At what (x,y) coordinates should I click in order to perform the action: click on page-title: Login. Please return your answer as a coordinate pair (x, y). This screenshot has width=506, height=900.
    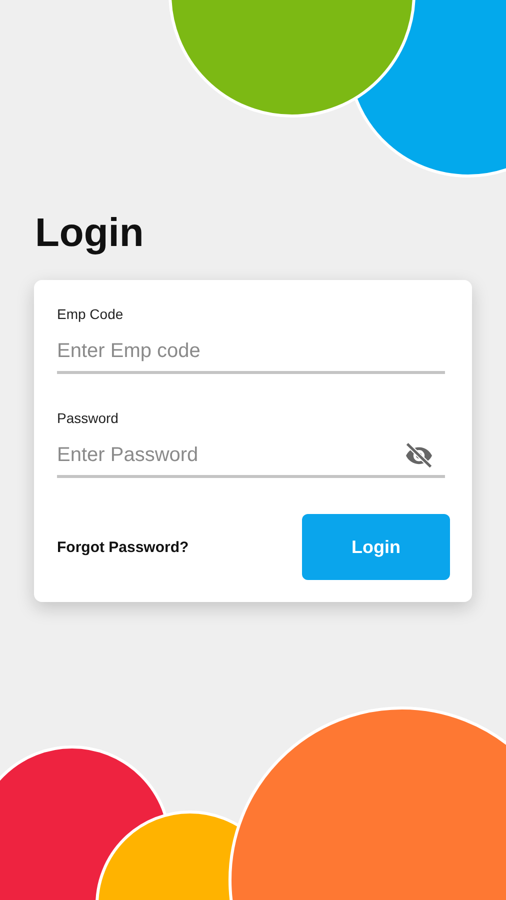
    Looking at the image, I should click on (90, 233).